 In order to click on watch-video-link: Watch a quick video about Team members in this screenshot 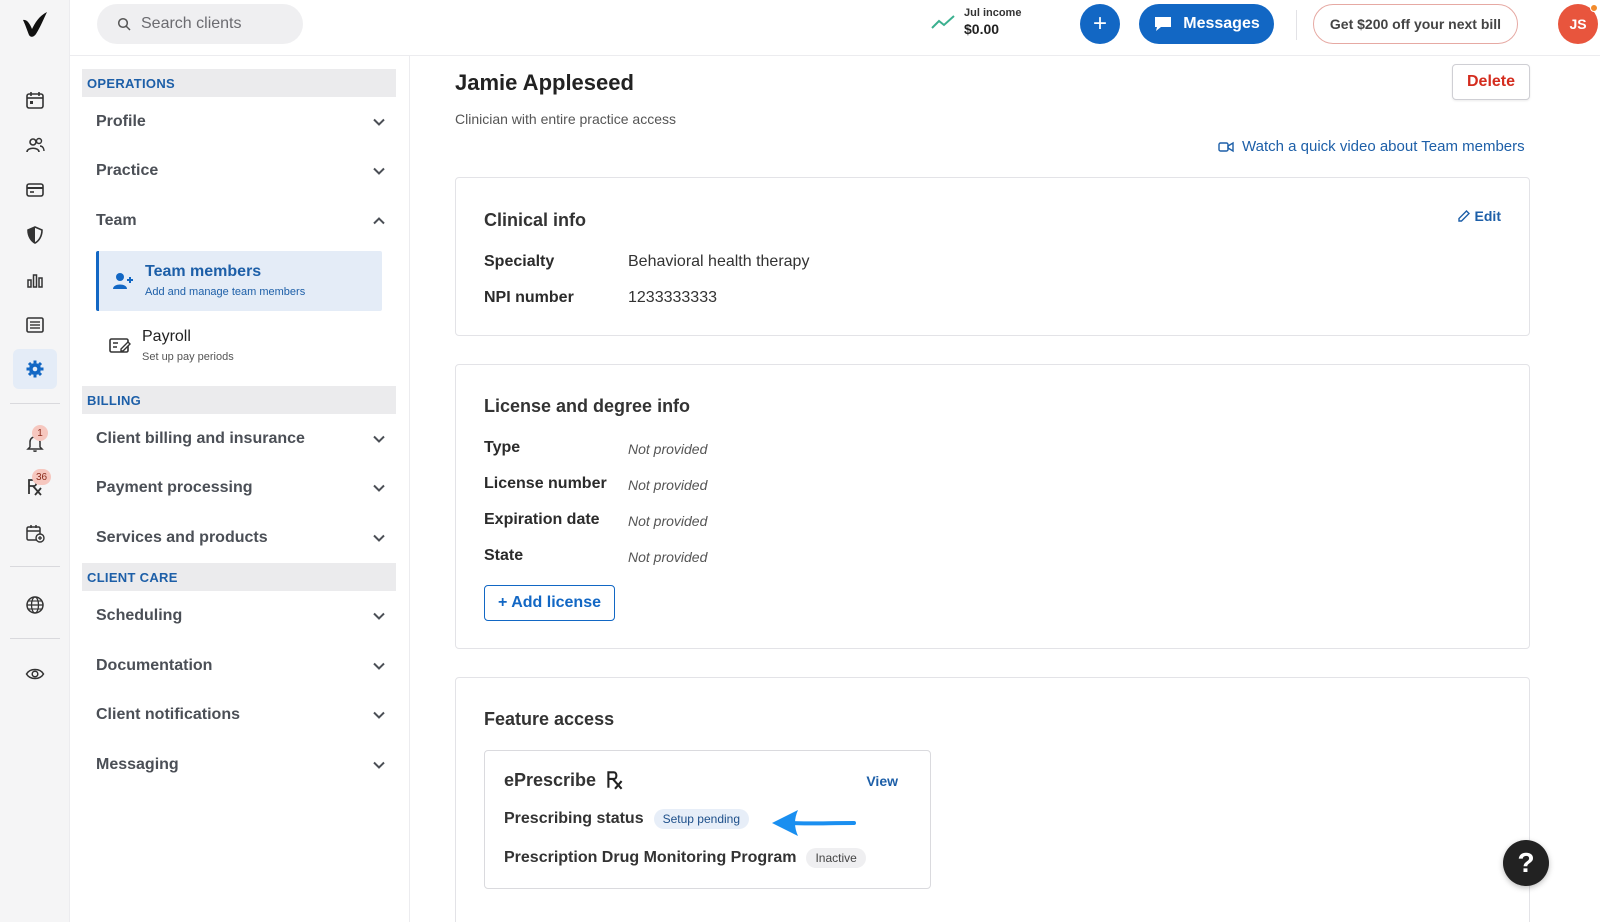, I will do `click(1371, 146)`.